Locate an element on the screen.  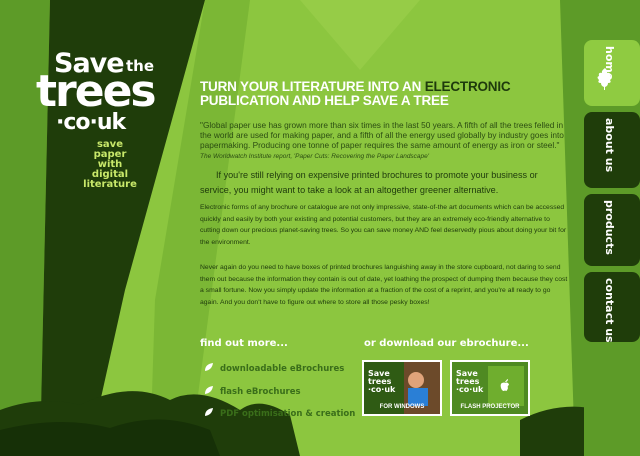
logo-tagline: save paper with digital literature is located at coordinates (110, 165).